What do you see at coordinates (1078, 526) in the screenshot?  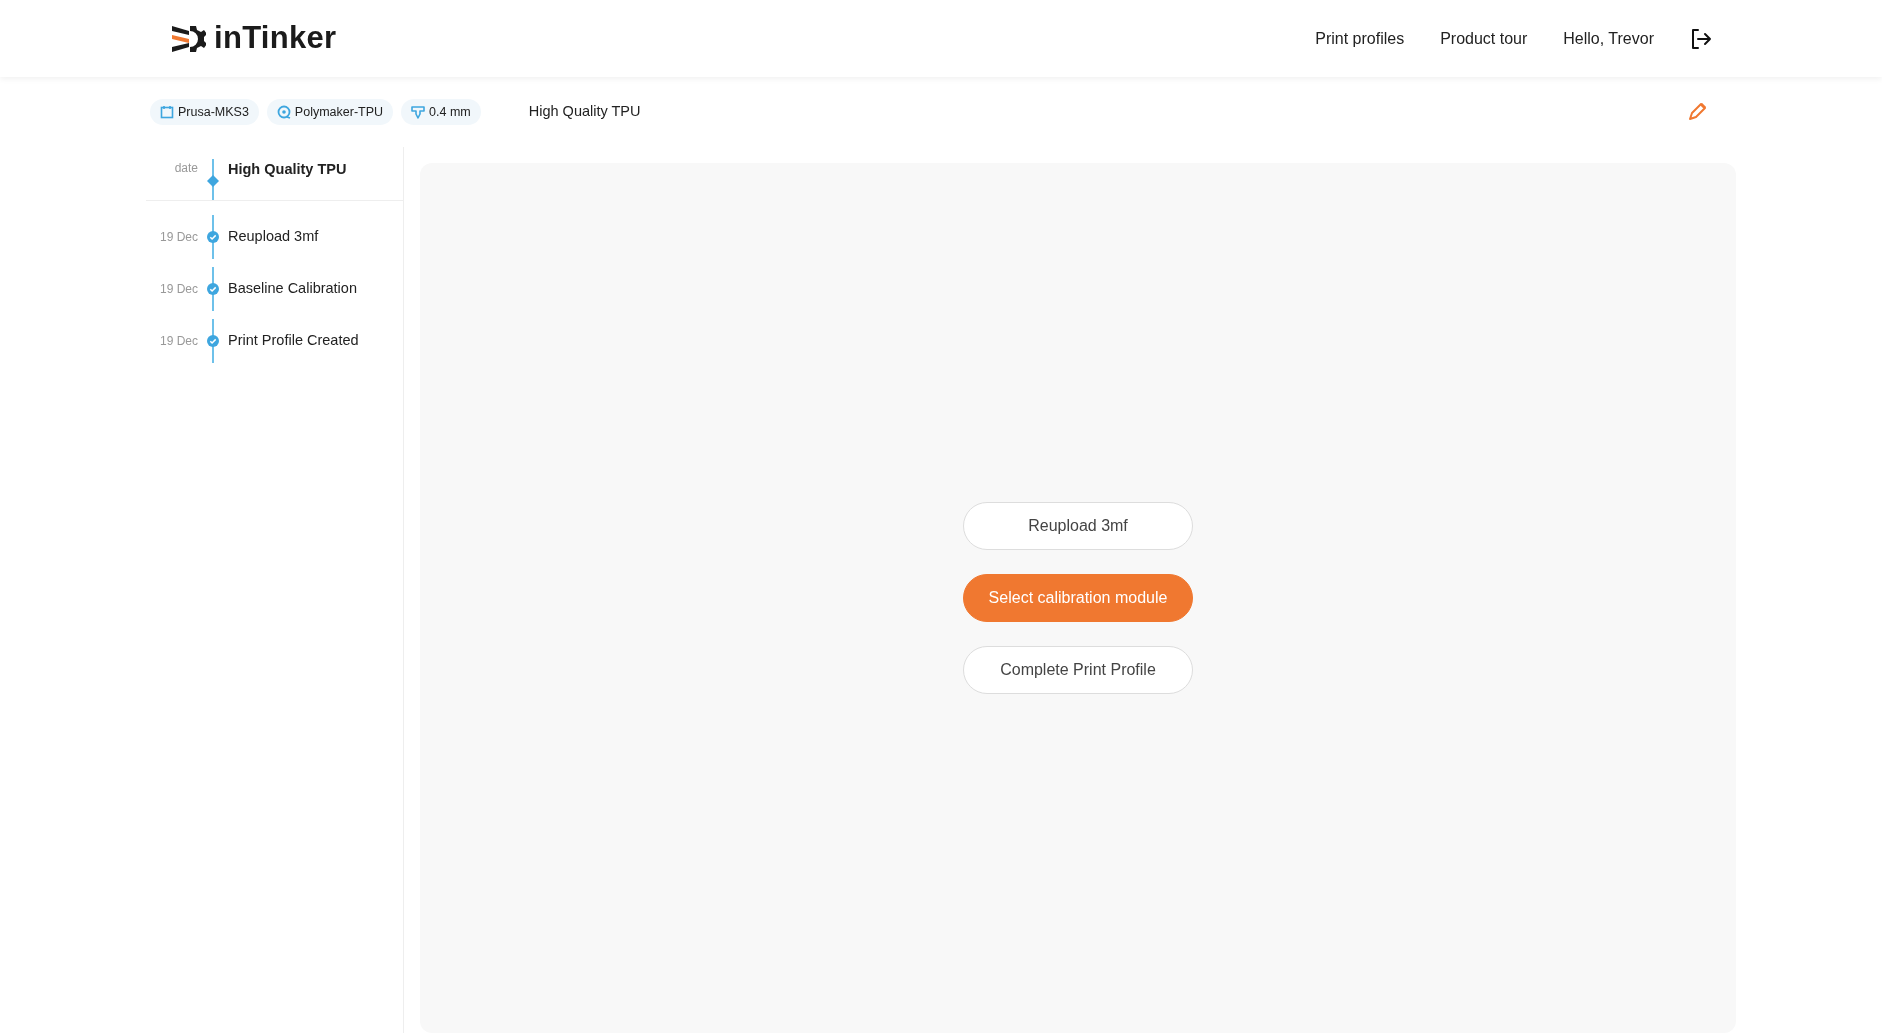 I see `action-button: Reupload 3mf` at bounding box center [1078, 526].